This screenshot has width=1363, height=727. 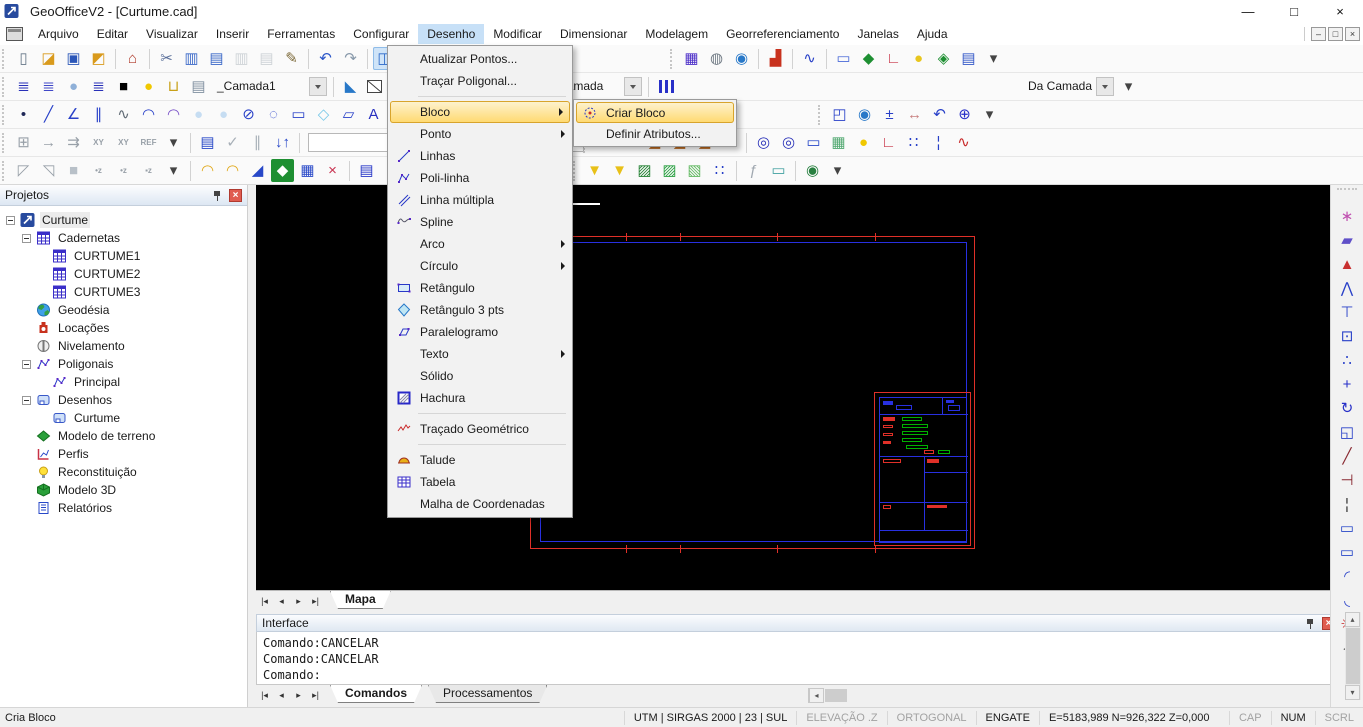 I want to click on tree-item-perfis: Perfis, so click(x=124, y=454).